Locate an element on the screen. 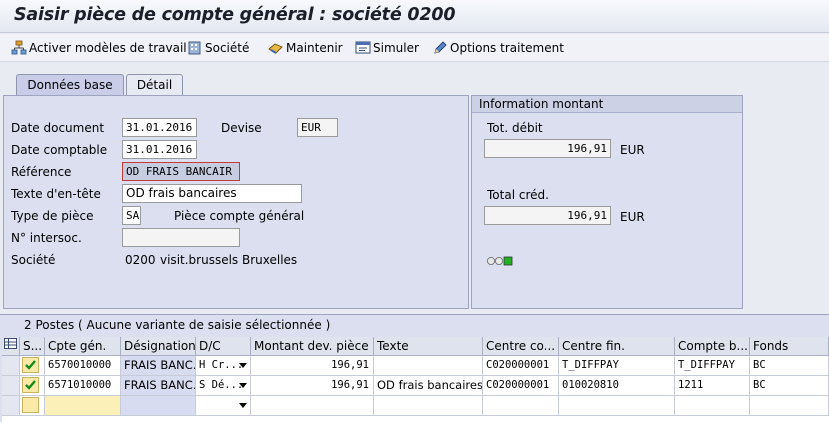  tab-basic-data: Données base is located at coordinates (70, 85).